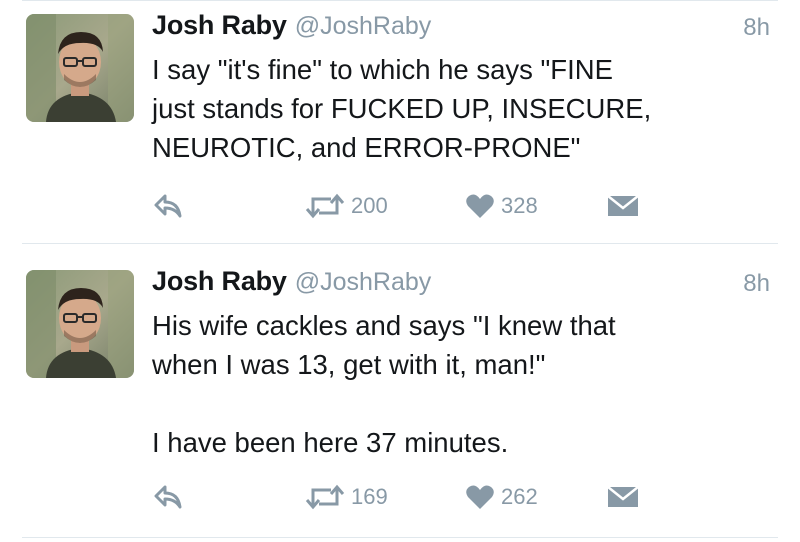  Describe the element at coordinates (519, 205) in the screenshot. I see `like-count: 328` at that location.